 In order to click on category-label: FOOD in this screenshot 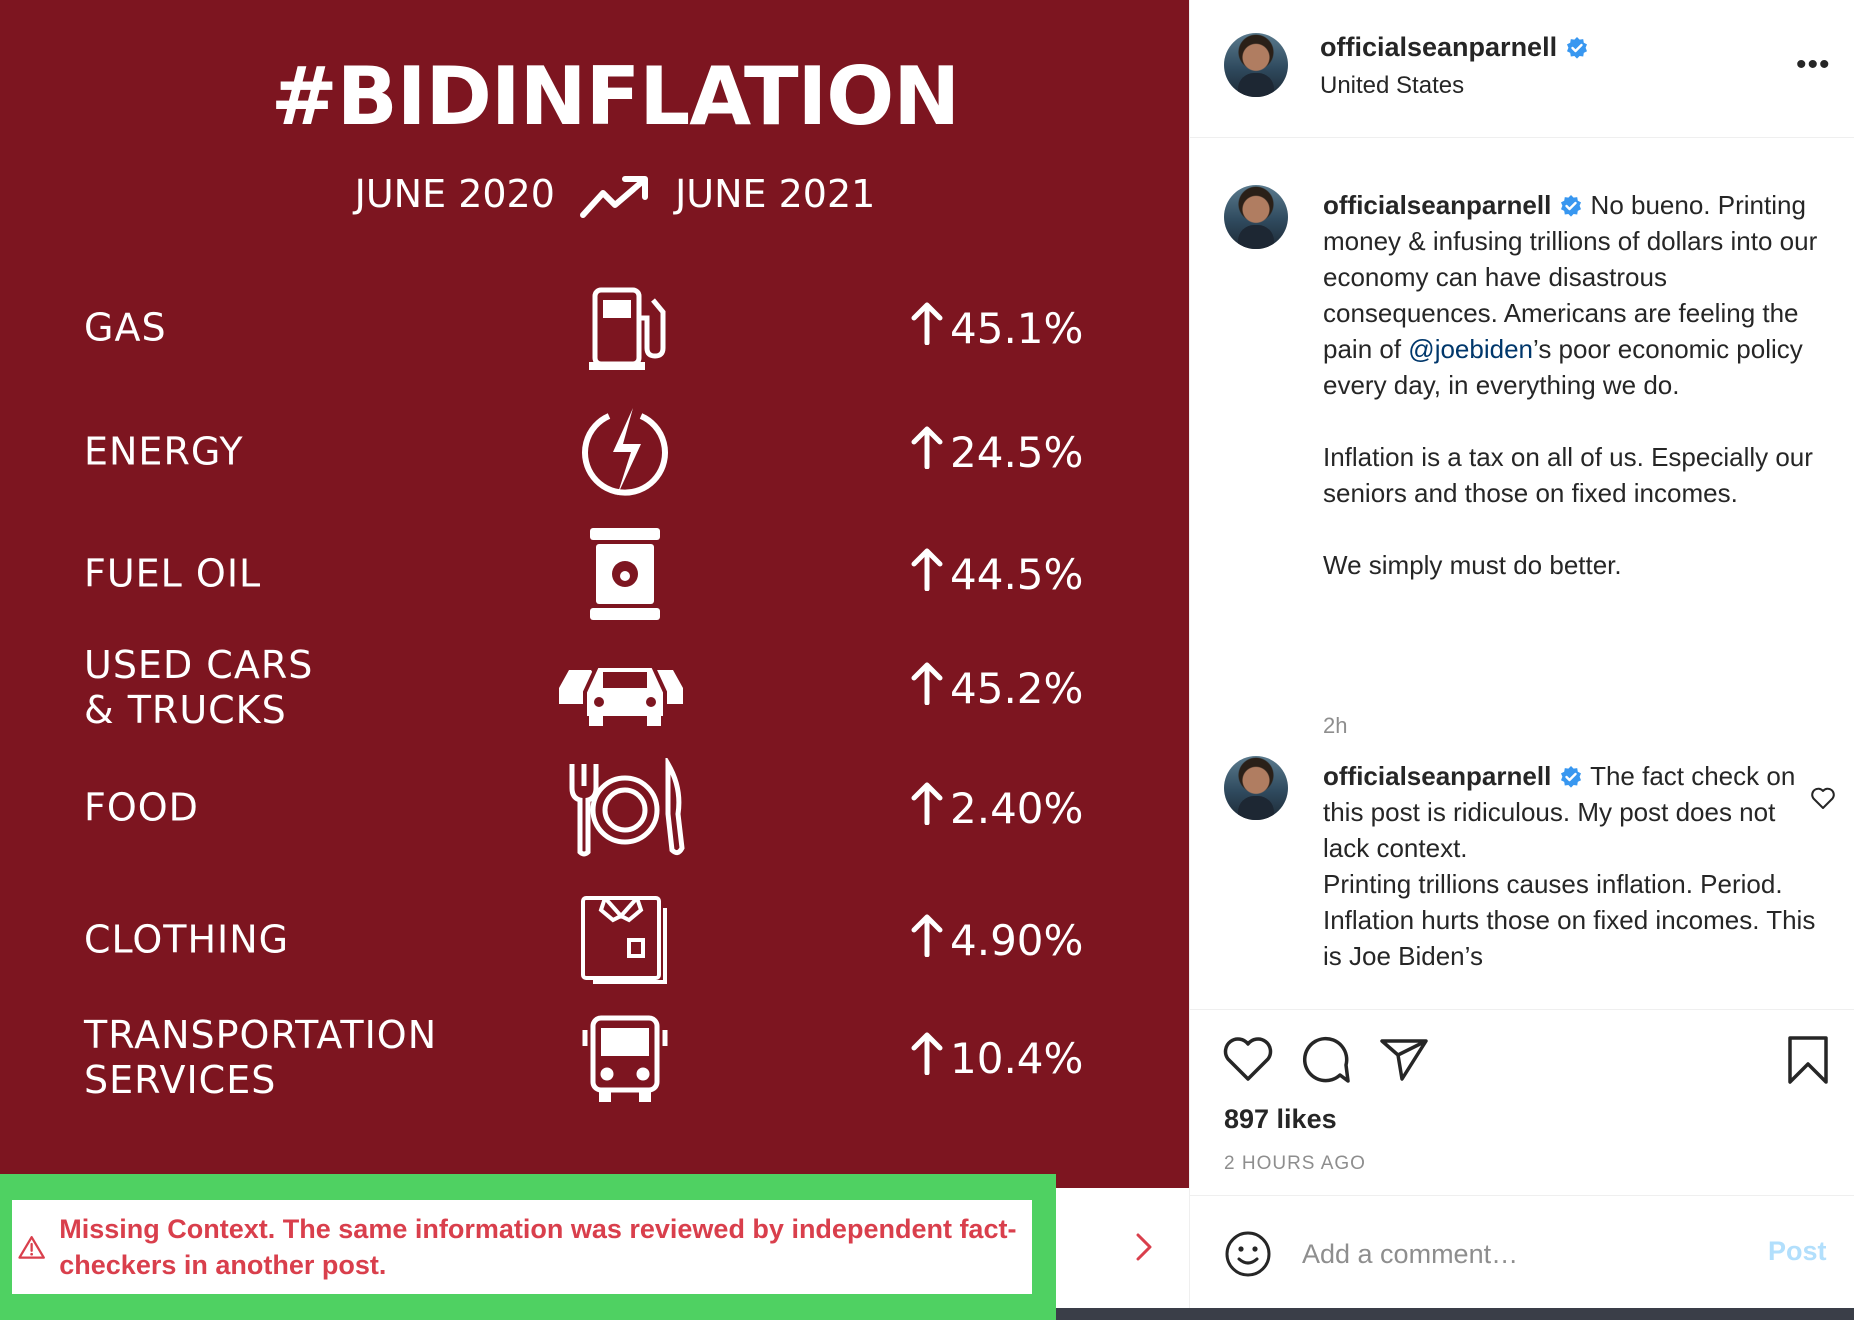, I will do `click(141, 807)`.